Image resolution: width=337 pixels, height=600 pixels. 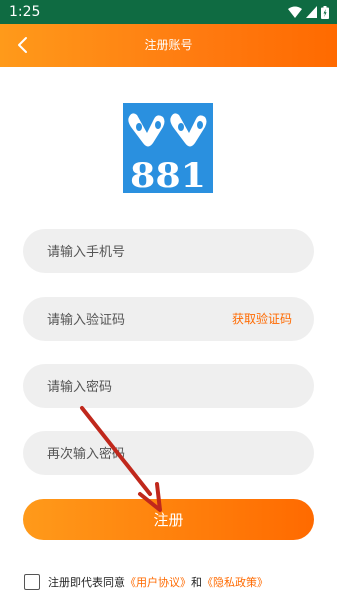 What do you see at coordinates (295, 12) in the screenshot?
I see `wifi-icon` at bounding box center [295, 12].